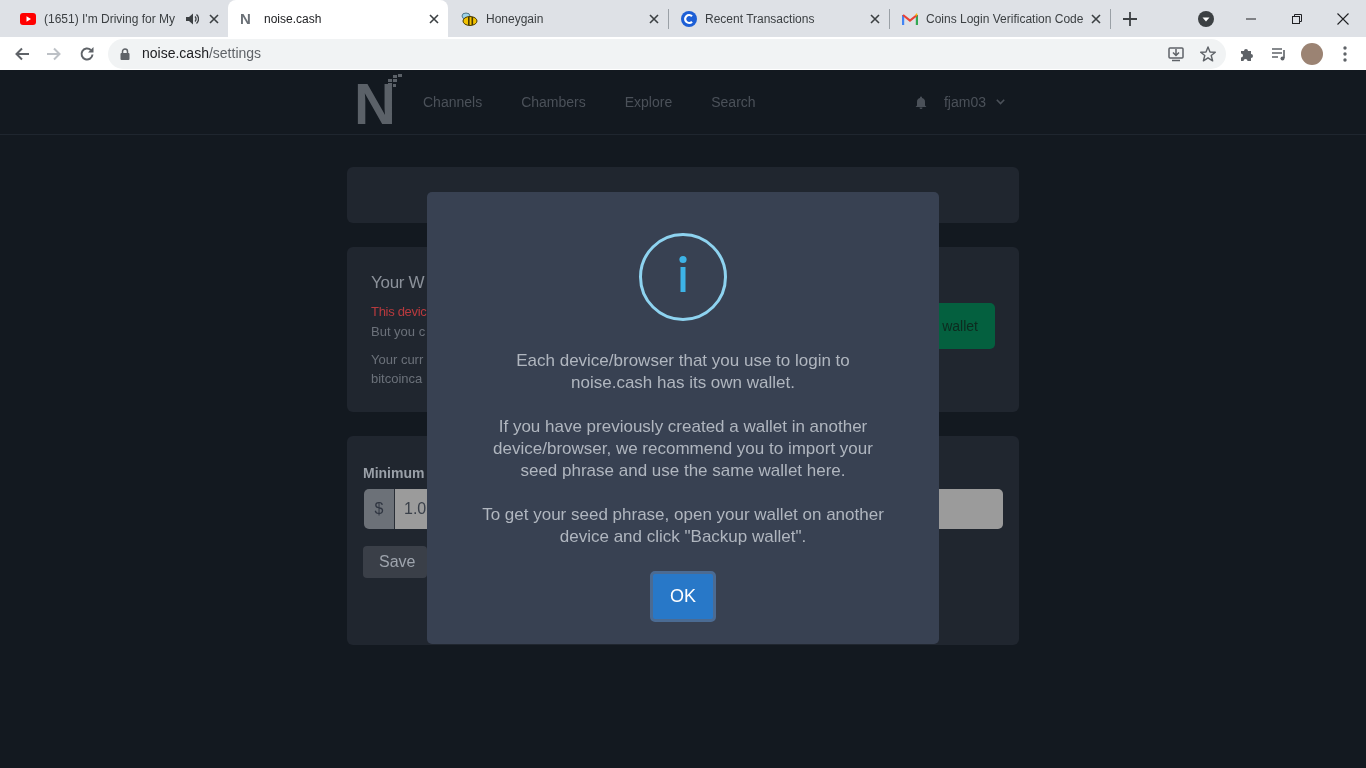  I want to click on nav-link: Chambers, so click(553, 102).